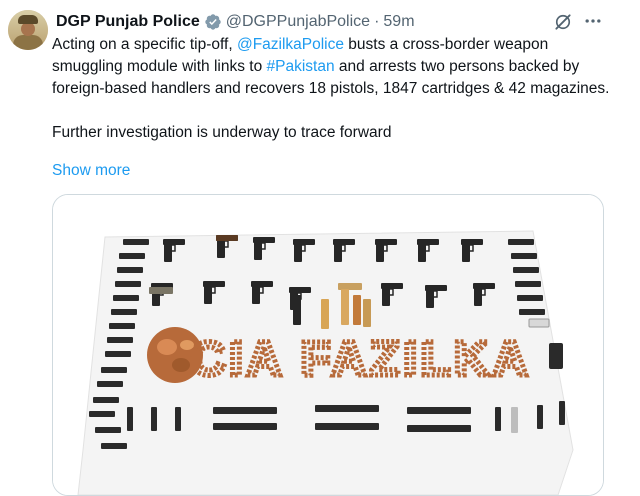 The height and width of the screenshot is (496, 640). I want to click on avatar, so click(28, 30).